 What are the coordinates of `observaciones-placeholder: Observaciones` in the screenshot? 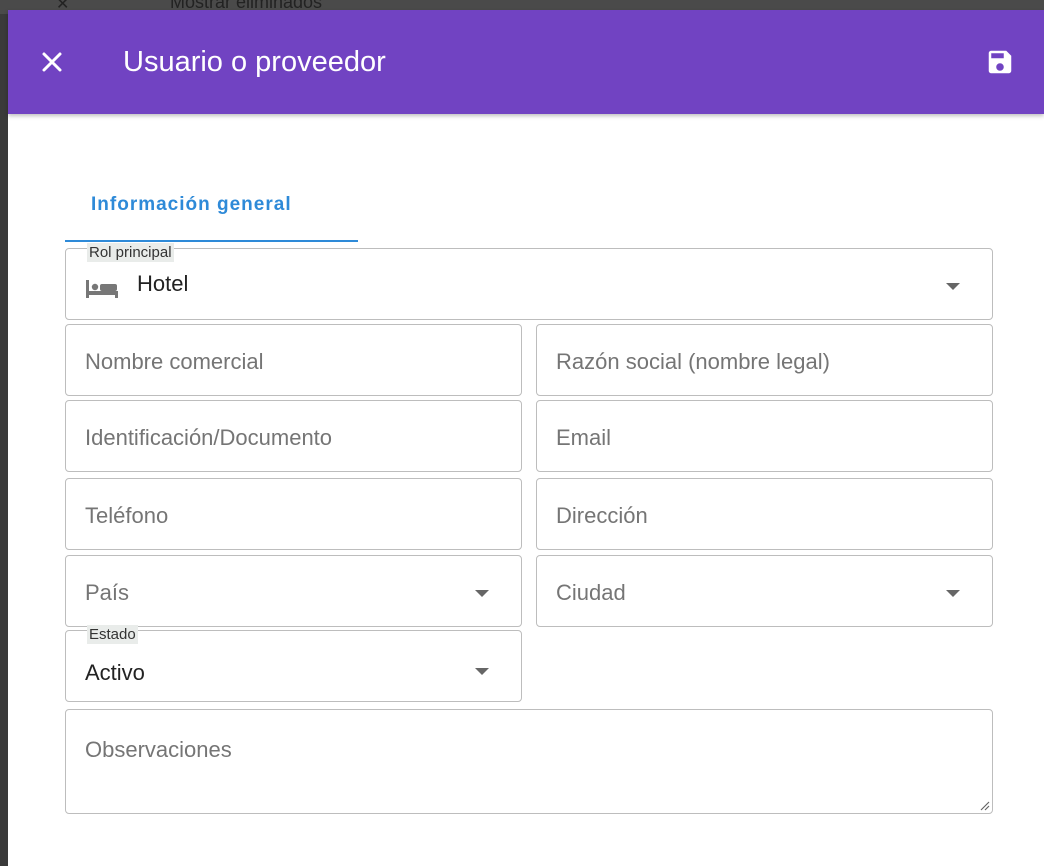 It's located at (158, 749).